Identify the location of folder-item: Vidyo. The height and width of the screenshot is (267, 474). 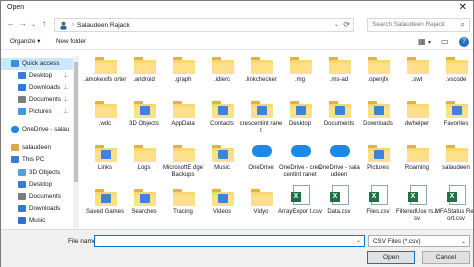
(261, 207).